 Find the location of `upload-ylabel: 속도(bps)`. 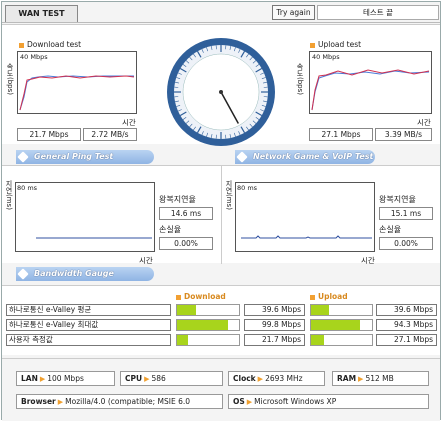

upload-ylabel: 속도(bps) is located at coordinates (300, 79).